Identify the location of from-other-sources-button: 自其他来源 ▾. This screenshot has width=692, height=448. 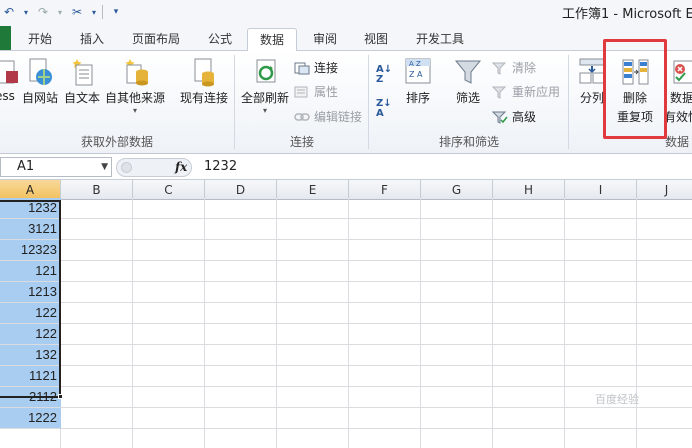
(135, 86).